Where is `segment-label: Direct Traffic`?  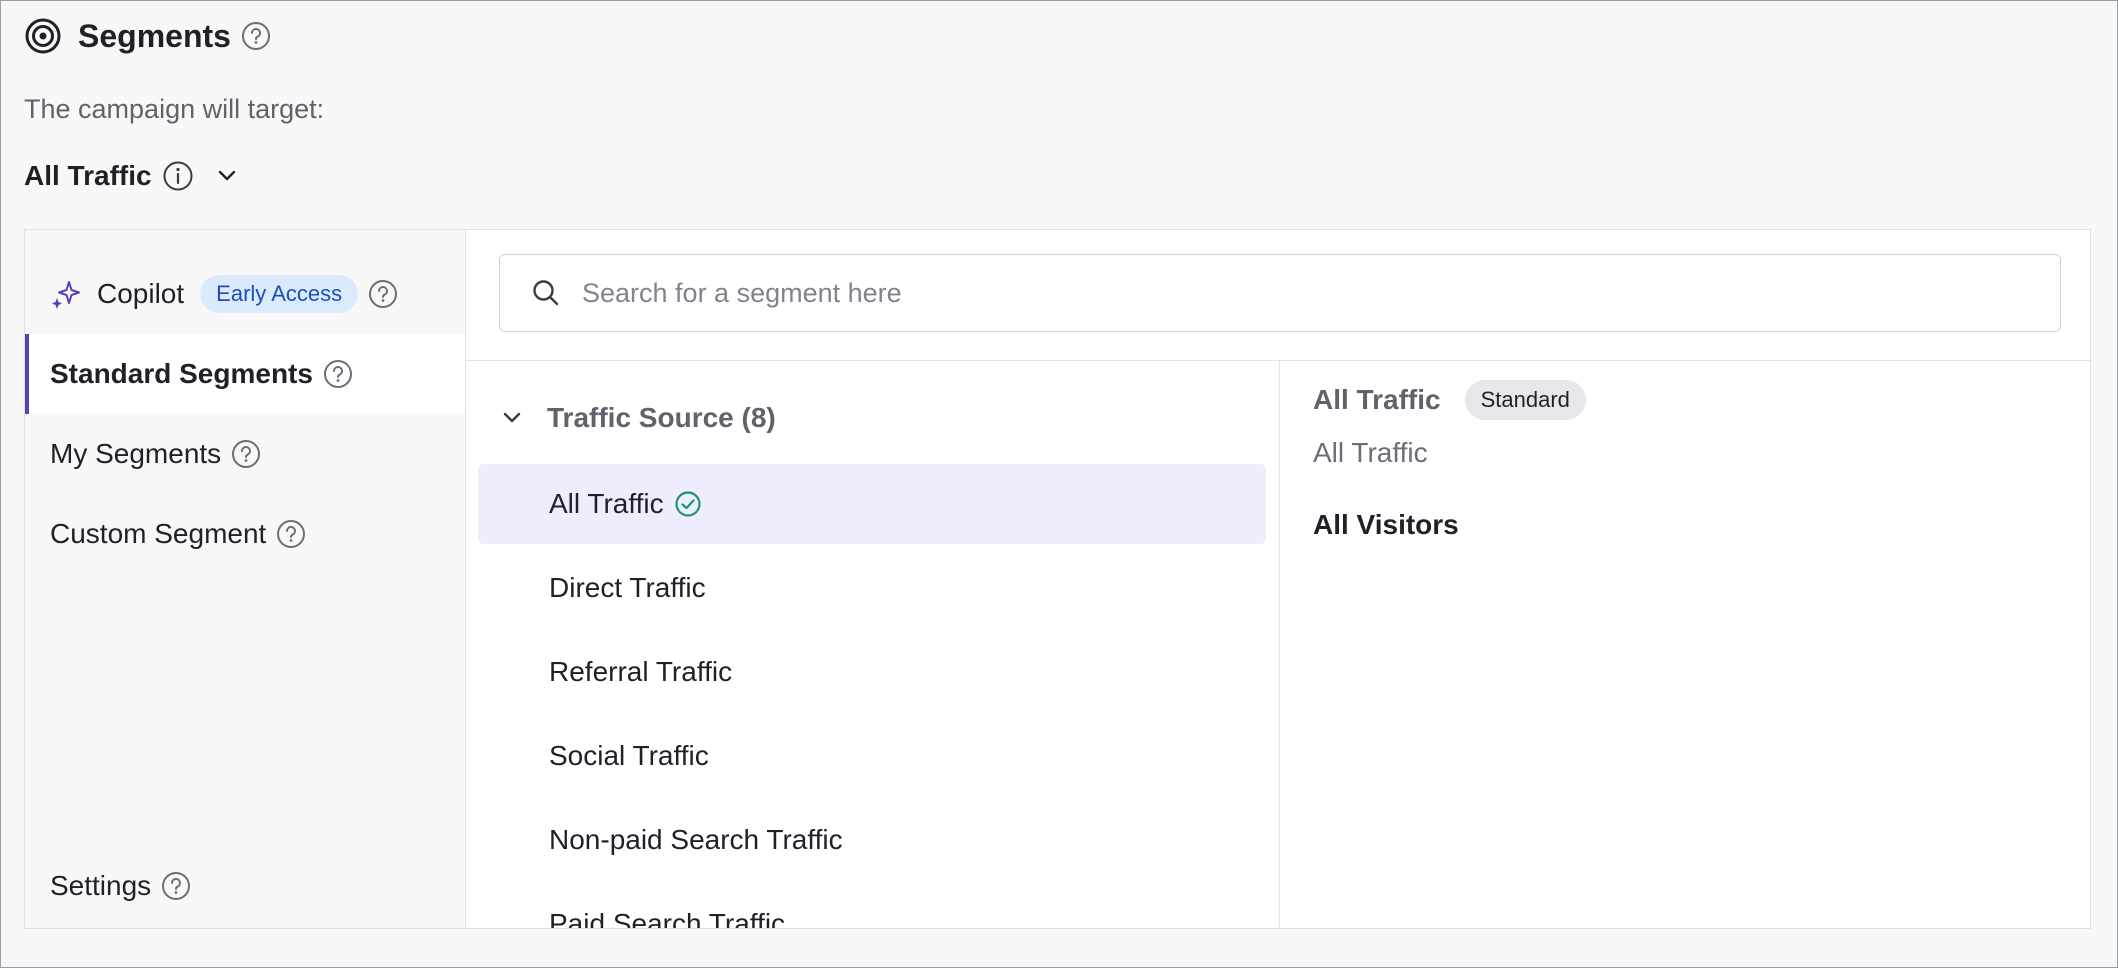 segment-label: Direct Traffic is located at coordinates (627, 587).